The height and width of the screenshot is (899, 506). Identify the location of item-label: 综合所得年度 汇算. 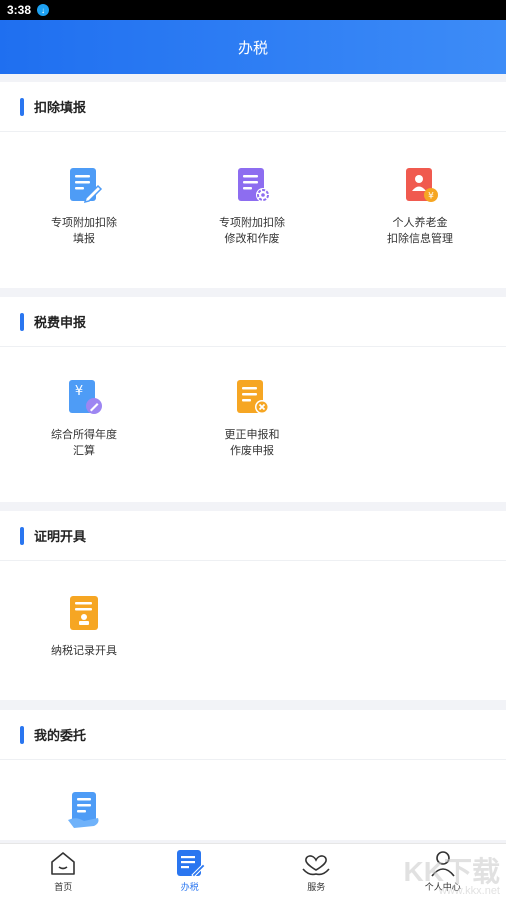
(84, 443).